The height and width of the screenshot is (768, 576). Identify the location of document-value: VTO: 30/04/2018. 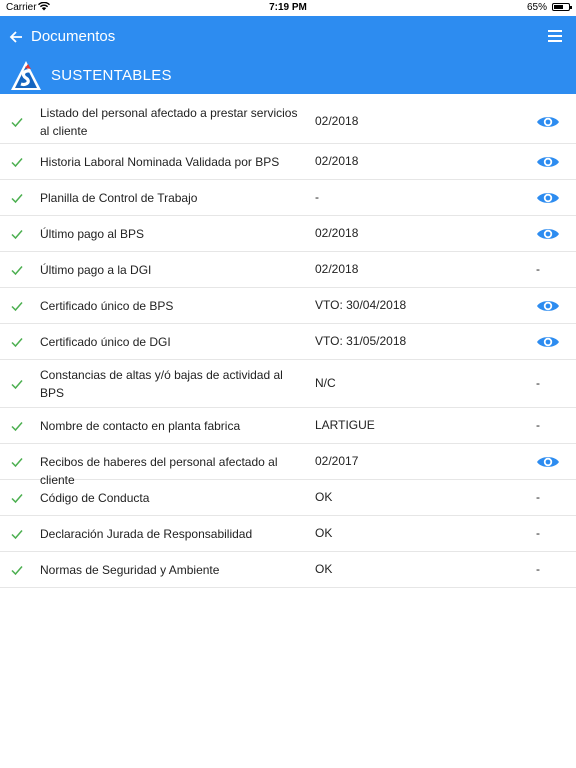
(361, 305).